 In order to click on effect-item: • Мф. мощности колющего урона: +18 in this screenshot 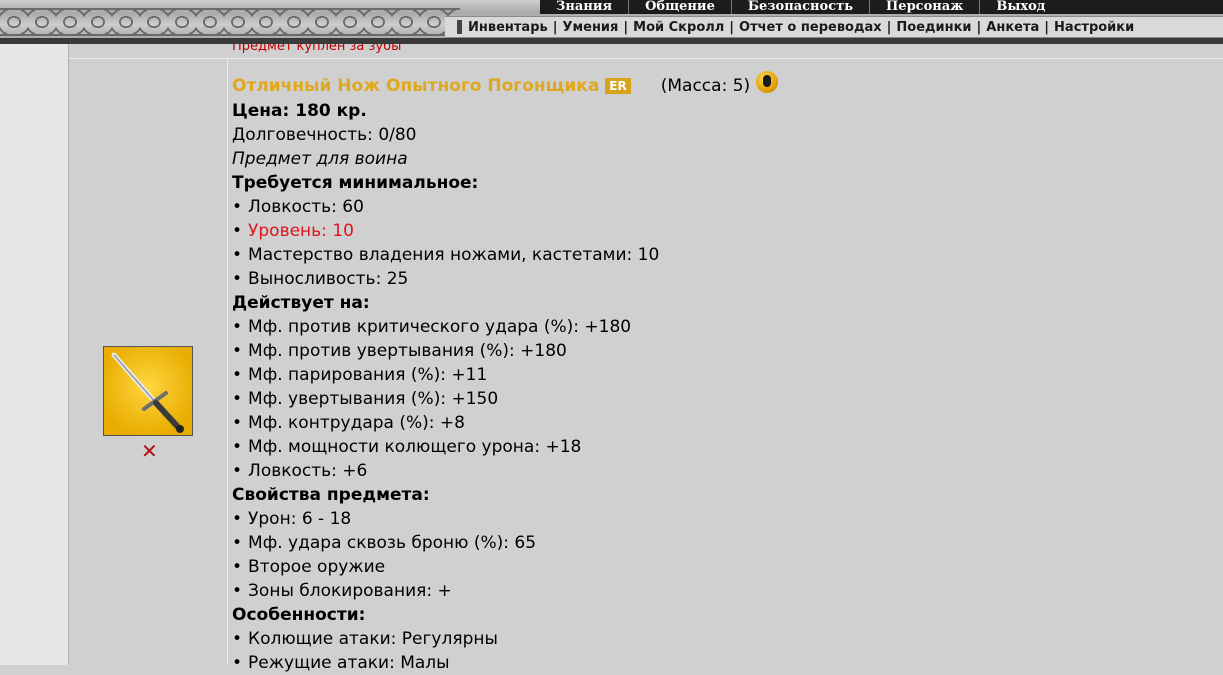, I will do `click(407, 447)`.